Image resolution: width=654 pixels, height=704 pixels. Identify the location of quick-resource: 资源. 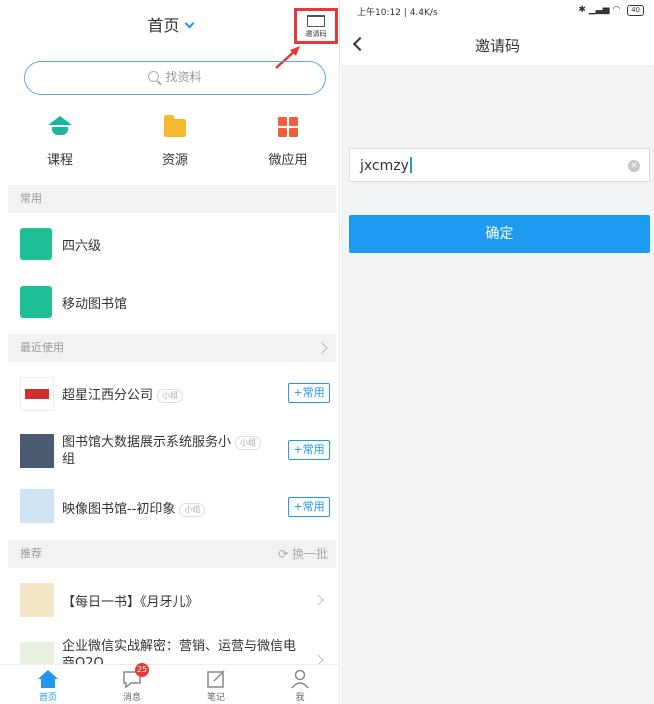
(175, 141).